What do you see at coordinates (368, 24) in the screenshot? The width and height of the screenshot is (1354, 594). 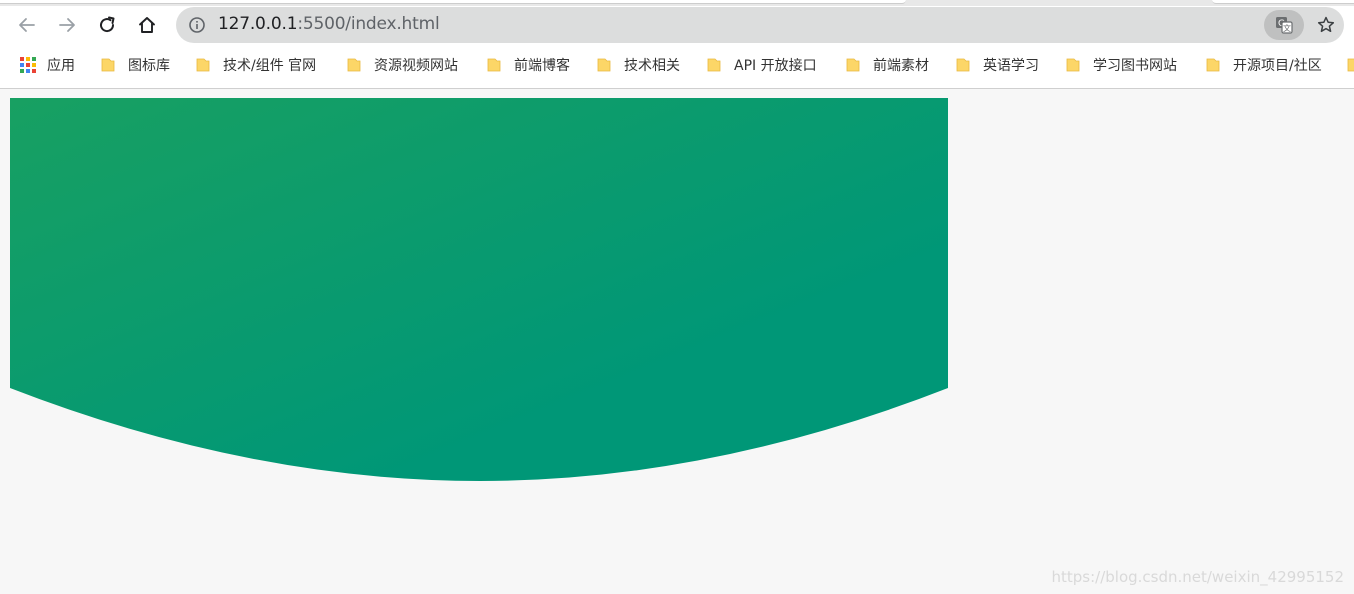 I see `url-path: :5500/index.html` at bounding box center [368, 24].